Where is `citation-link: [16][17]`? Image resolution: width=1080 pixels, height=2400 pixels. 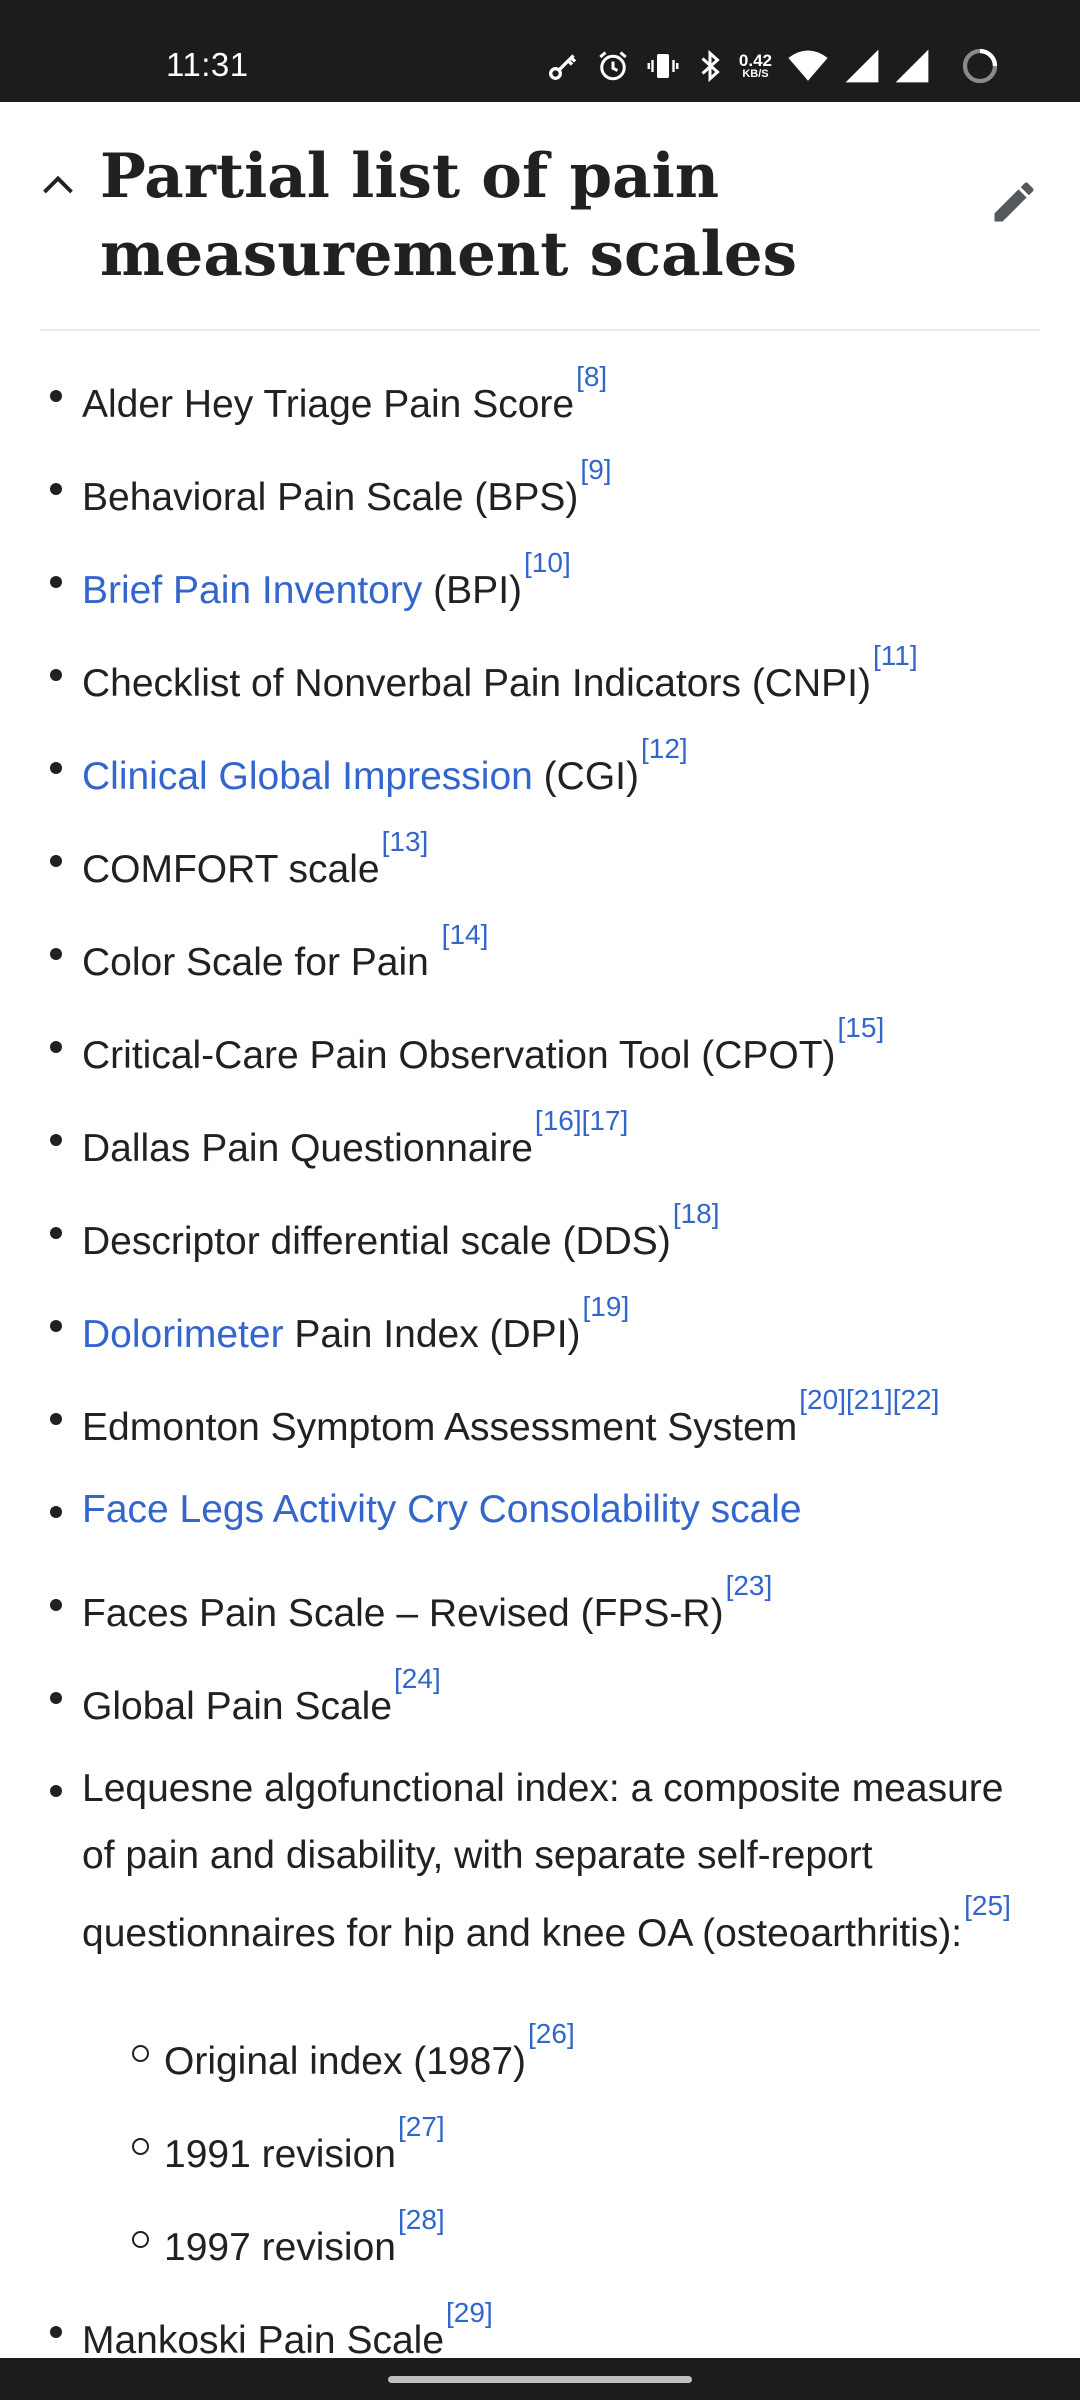 citation-link: [16][17] is located at coordinates (581, 1120).